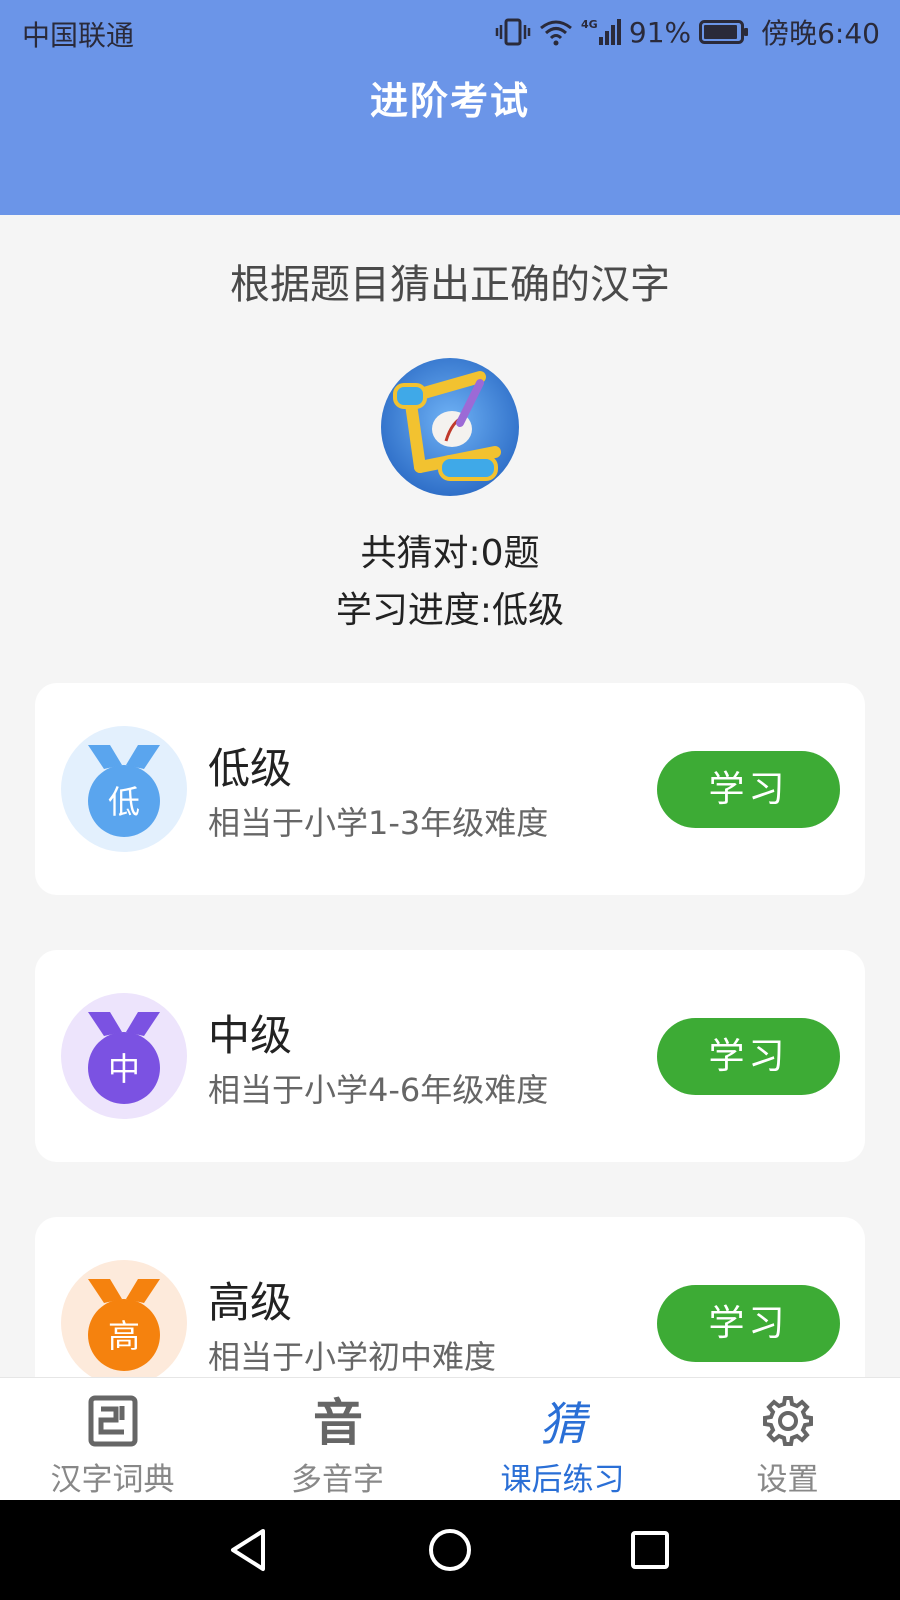  I want to click on guess-glyph: 猜, so click(565, 1422).